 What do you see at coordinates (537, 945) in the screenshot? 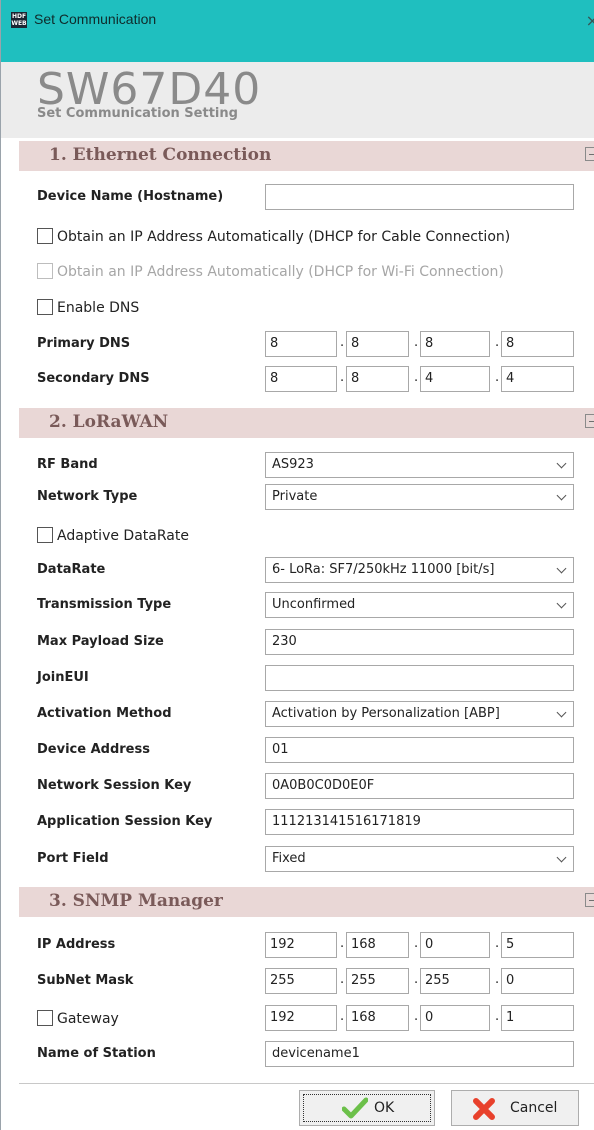
I see `snmp-ip-octet-4: 5` at bounding box center [537, 945].